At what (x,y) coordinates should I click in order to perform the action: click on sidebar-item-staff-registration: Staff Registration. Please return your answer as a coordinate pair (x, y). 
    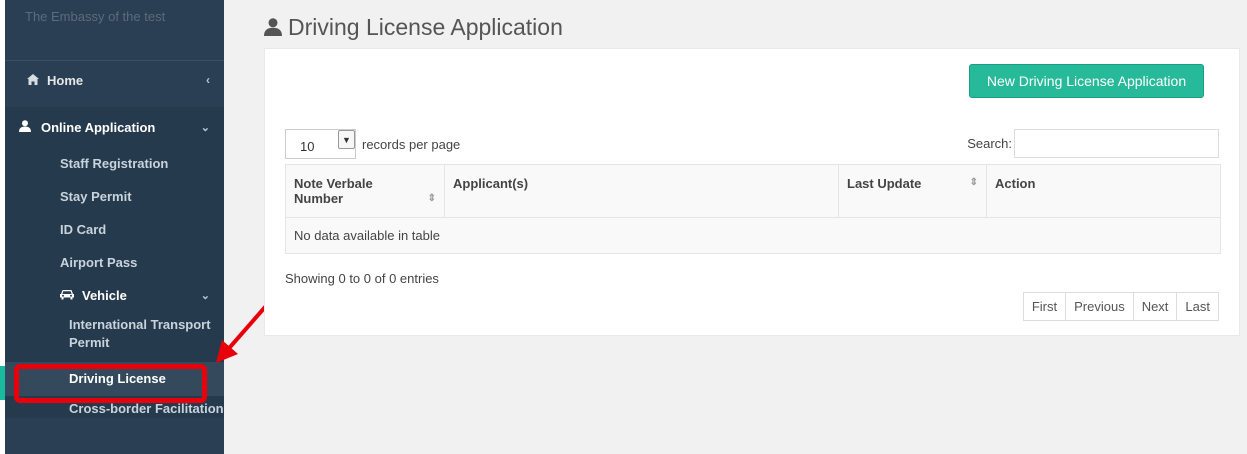
    Looking at the image, I should click on (114, 163).